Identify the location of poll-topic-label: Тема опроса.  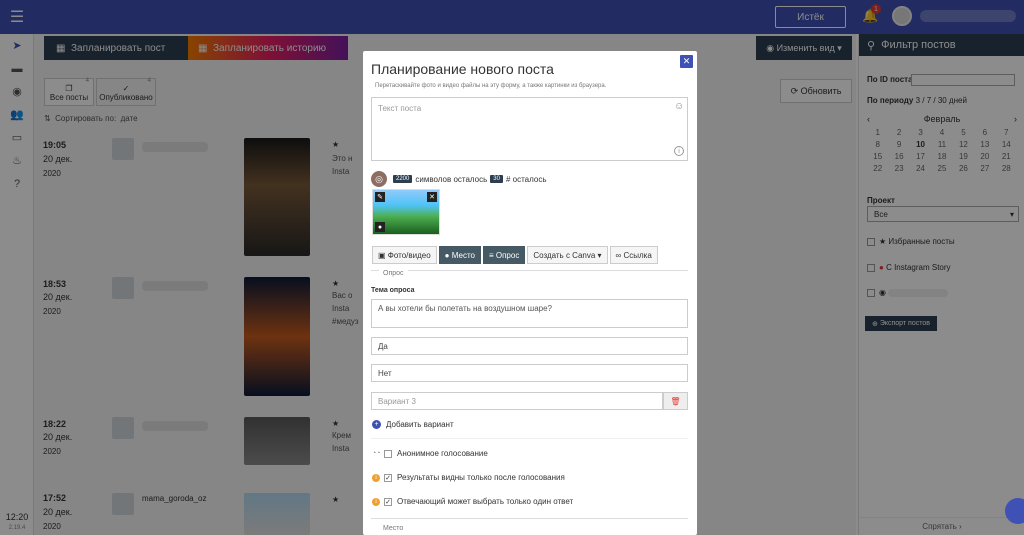
(393, 290).